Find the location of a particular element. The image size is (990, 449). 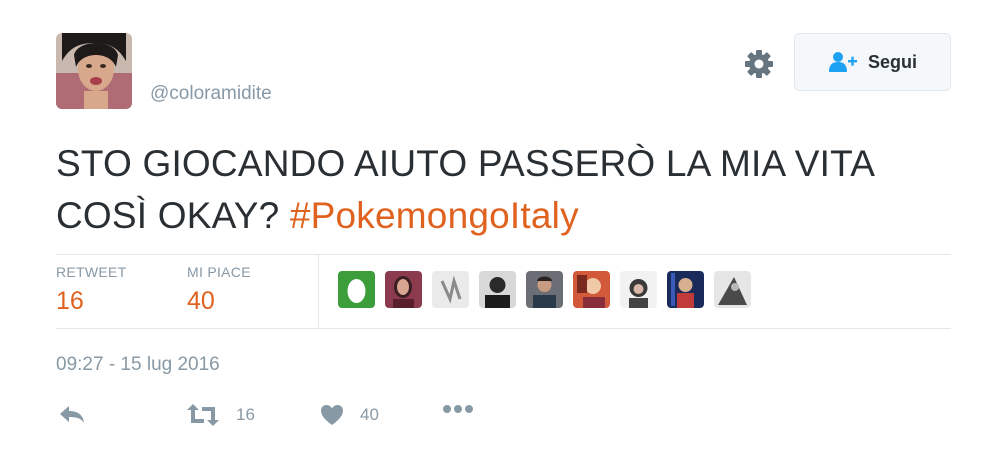

like-button: 40 is located at coordinates (349, 415).